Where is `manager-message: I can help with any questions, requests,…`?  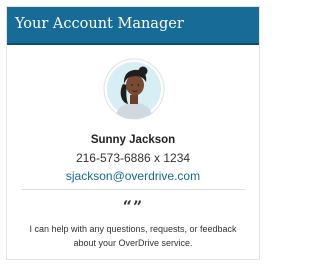 manager-message: I can help with any questions, requests,… is located at coordinates (133, 236).